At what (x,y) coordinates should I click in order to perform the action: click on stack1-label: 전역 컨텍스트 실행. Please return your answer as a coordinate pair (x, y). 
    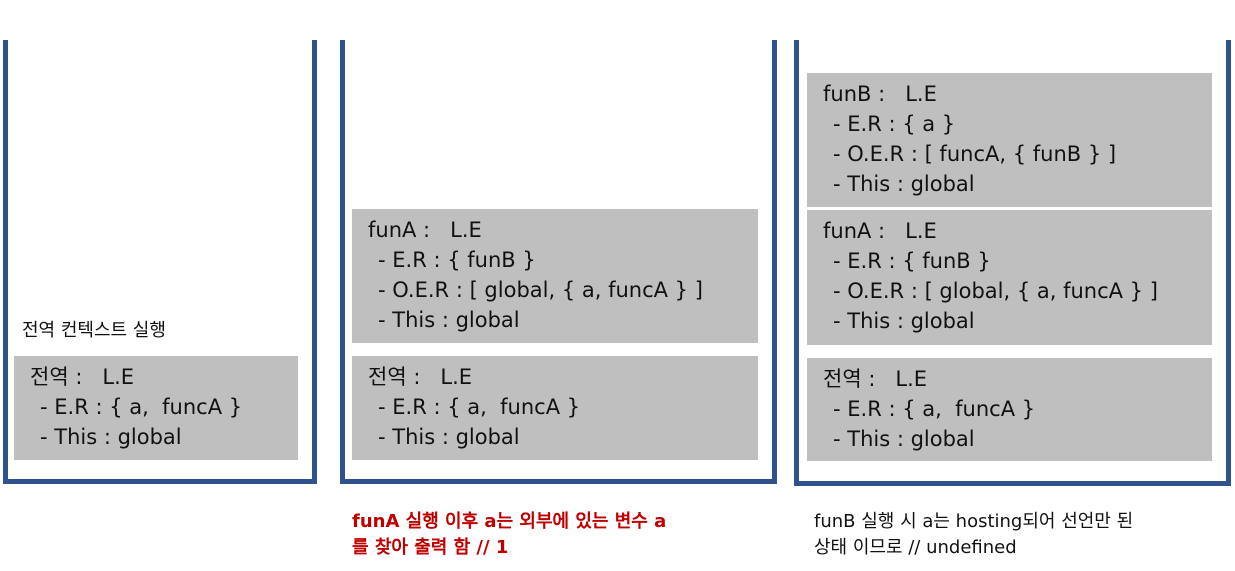
    Looking at the image, I should click on (94, 330).